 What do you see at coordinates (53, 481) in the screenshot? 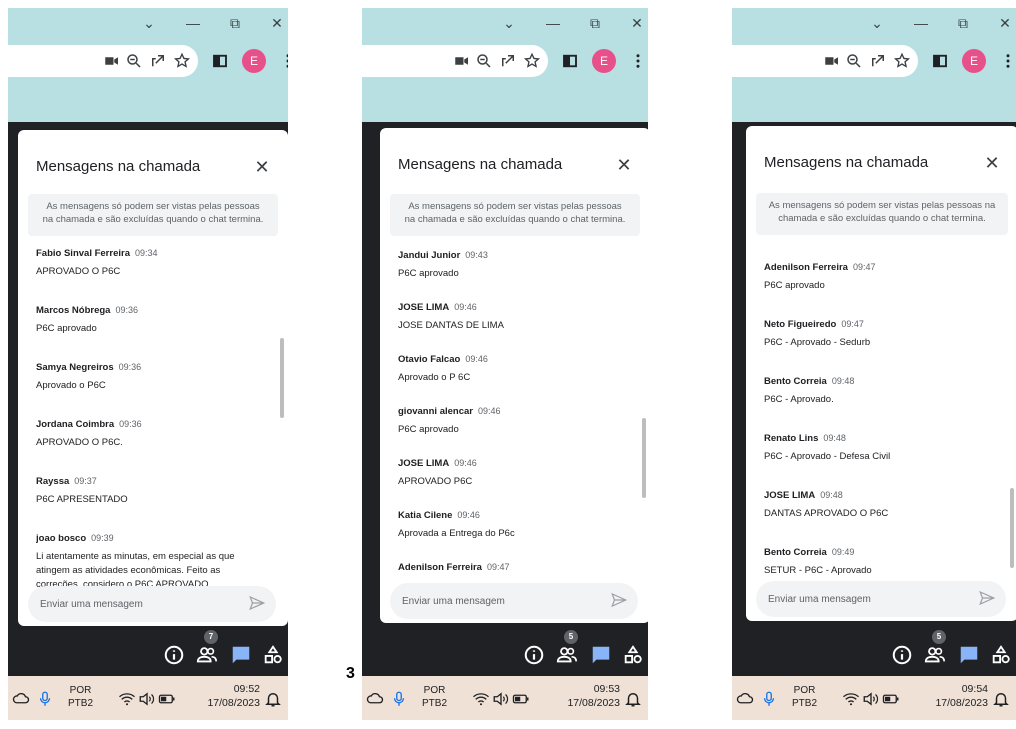
I see `message-sender: Rayssa` at bounding box center [53, 481].